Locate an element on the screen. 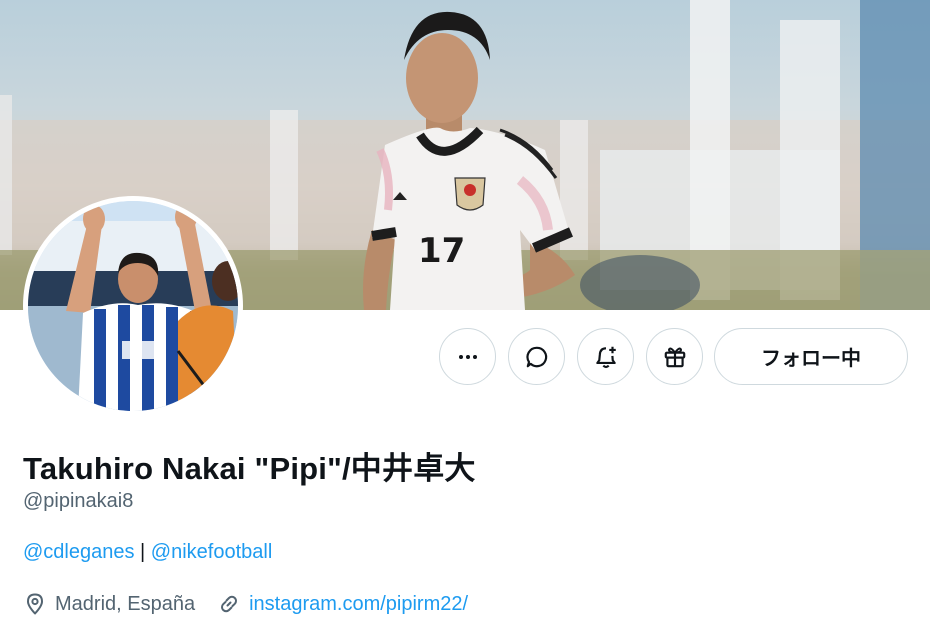 The height and width of the screenshot is (623, 930). bio-mention-cdleganes: @cdleganes is located at coordinates (78, 552).